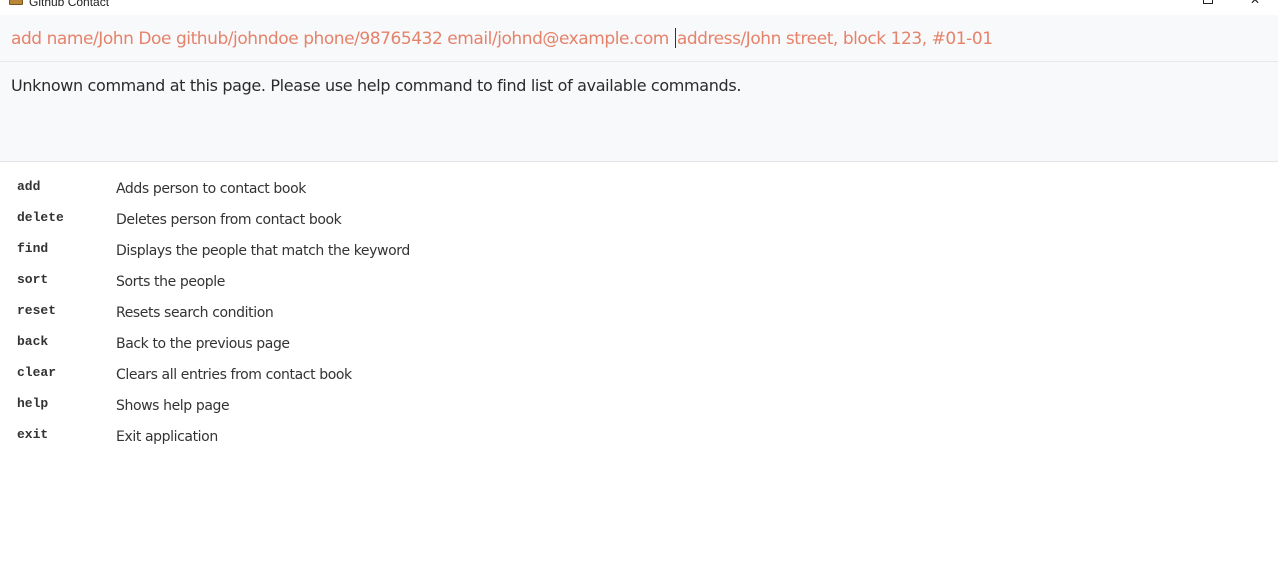  What do you see at coordinates (33, 403) in the screenshot?
I see `command-name: help` at bounding box center [33, 403].